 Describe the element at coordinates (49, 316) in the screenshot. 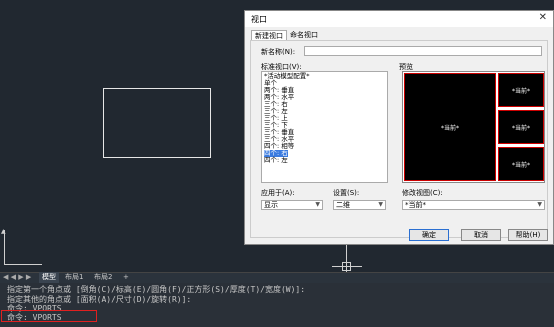

I see `highlight-box` at that location.